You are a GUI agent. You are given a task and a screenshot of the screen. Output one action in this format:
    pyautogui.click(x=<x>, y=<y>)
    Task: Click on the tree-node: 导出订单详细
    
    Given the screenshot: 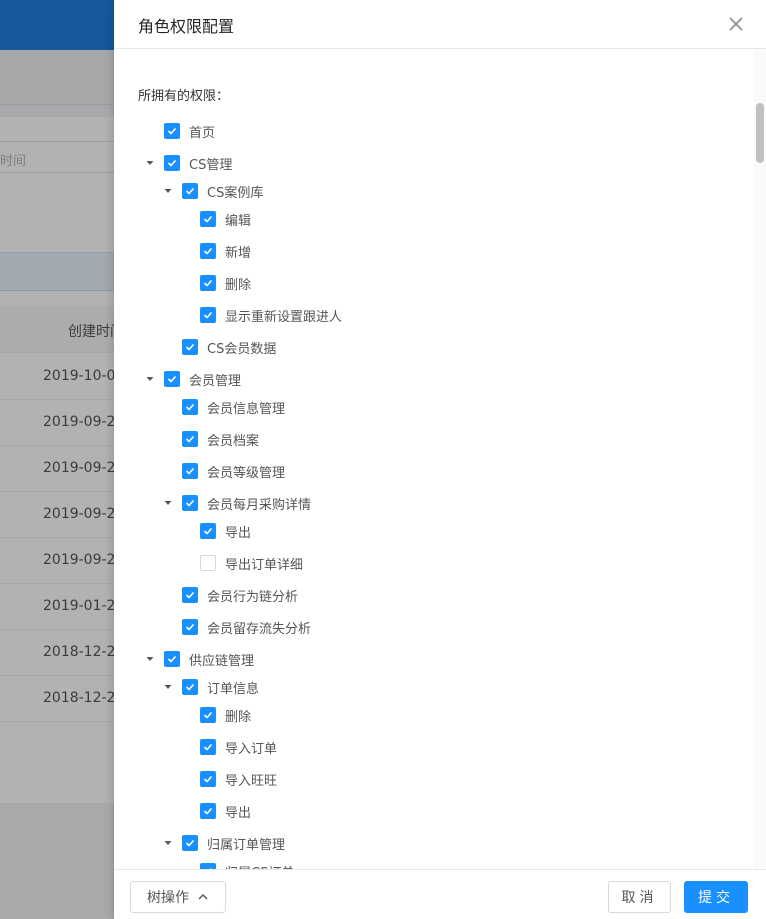 What is the action you would take?
    pyautogui.click(x=251, y=563)
    